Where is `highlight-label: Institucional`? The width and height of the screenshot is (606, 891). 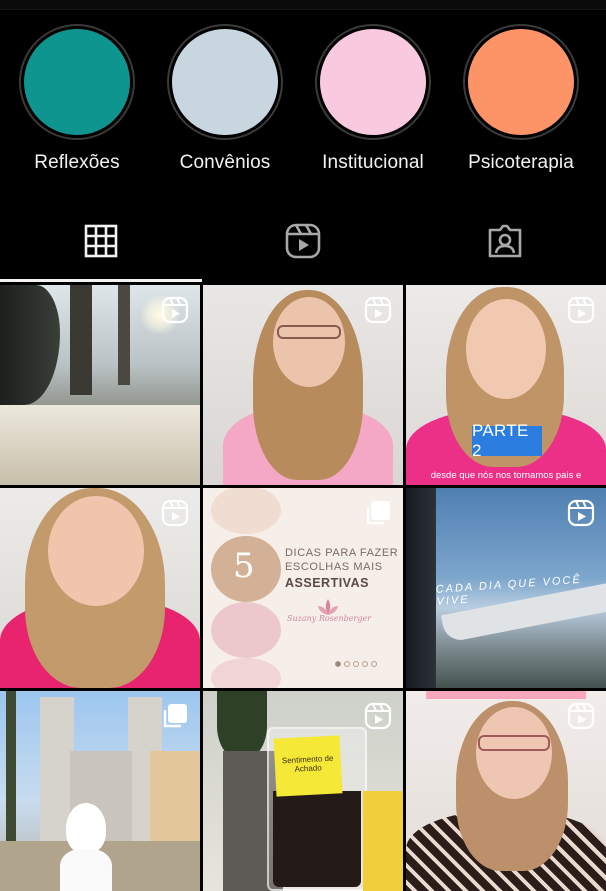
highlight-label: Institucional is located at coordinates (373, 162).